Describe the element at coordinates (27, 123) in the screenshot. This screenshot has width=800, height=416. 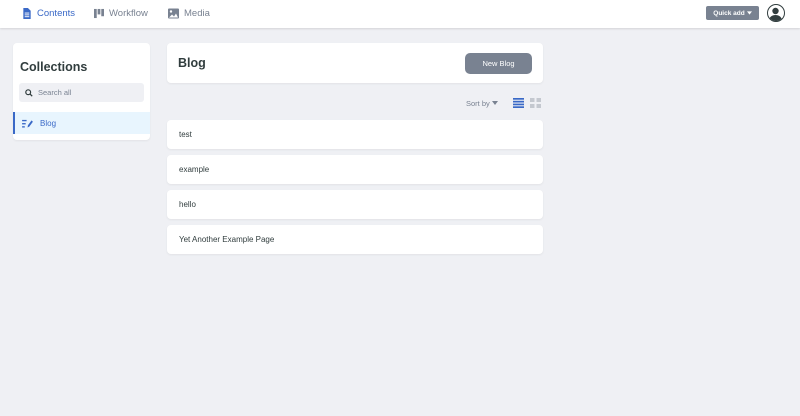
I see `edit-list-icon` at that location.